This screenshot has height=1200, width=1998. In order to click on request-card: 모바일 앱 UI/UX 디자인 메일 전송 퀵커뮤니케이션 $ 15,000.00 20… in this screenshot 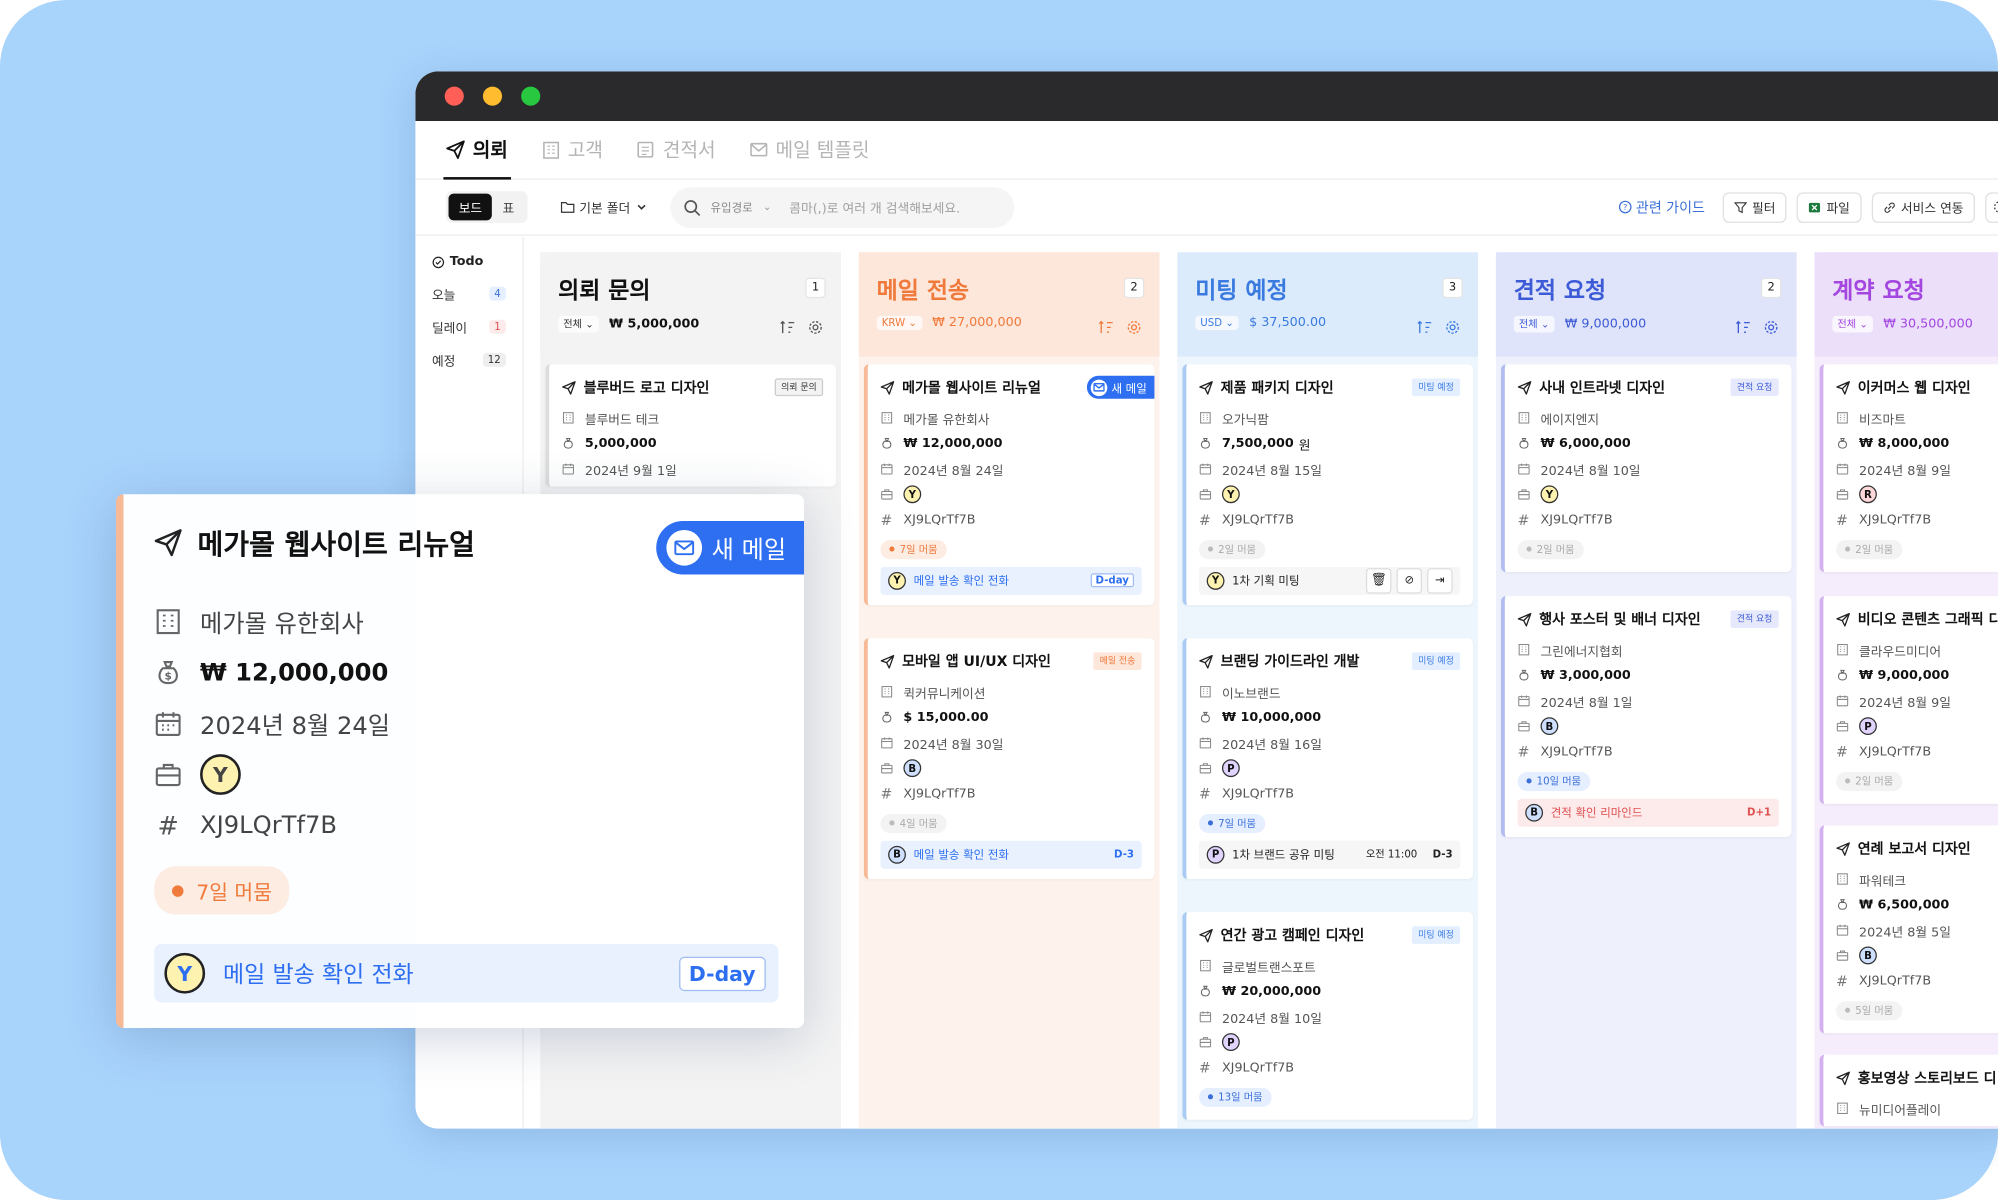, I will do `click(1009, 758)`.